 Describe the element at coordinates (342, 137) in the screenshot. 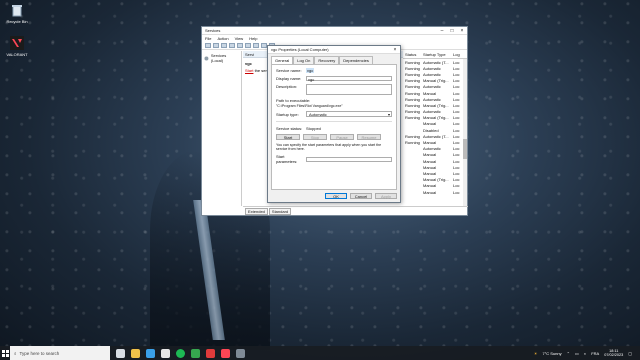

I see `pause-button: Pause` at that location.